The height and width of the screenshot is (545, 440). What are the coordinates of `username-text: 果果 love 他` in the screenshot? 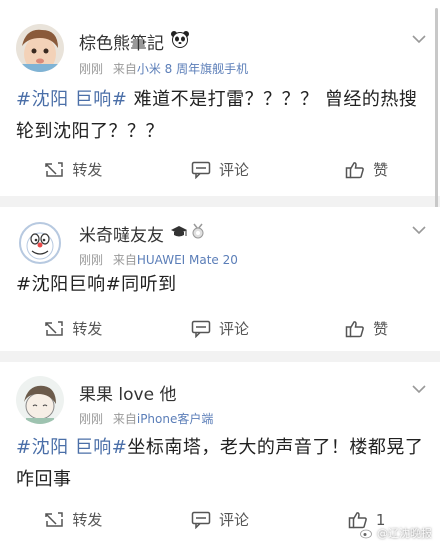 It's located at (127, 392).